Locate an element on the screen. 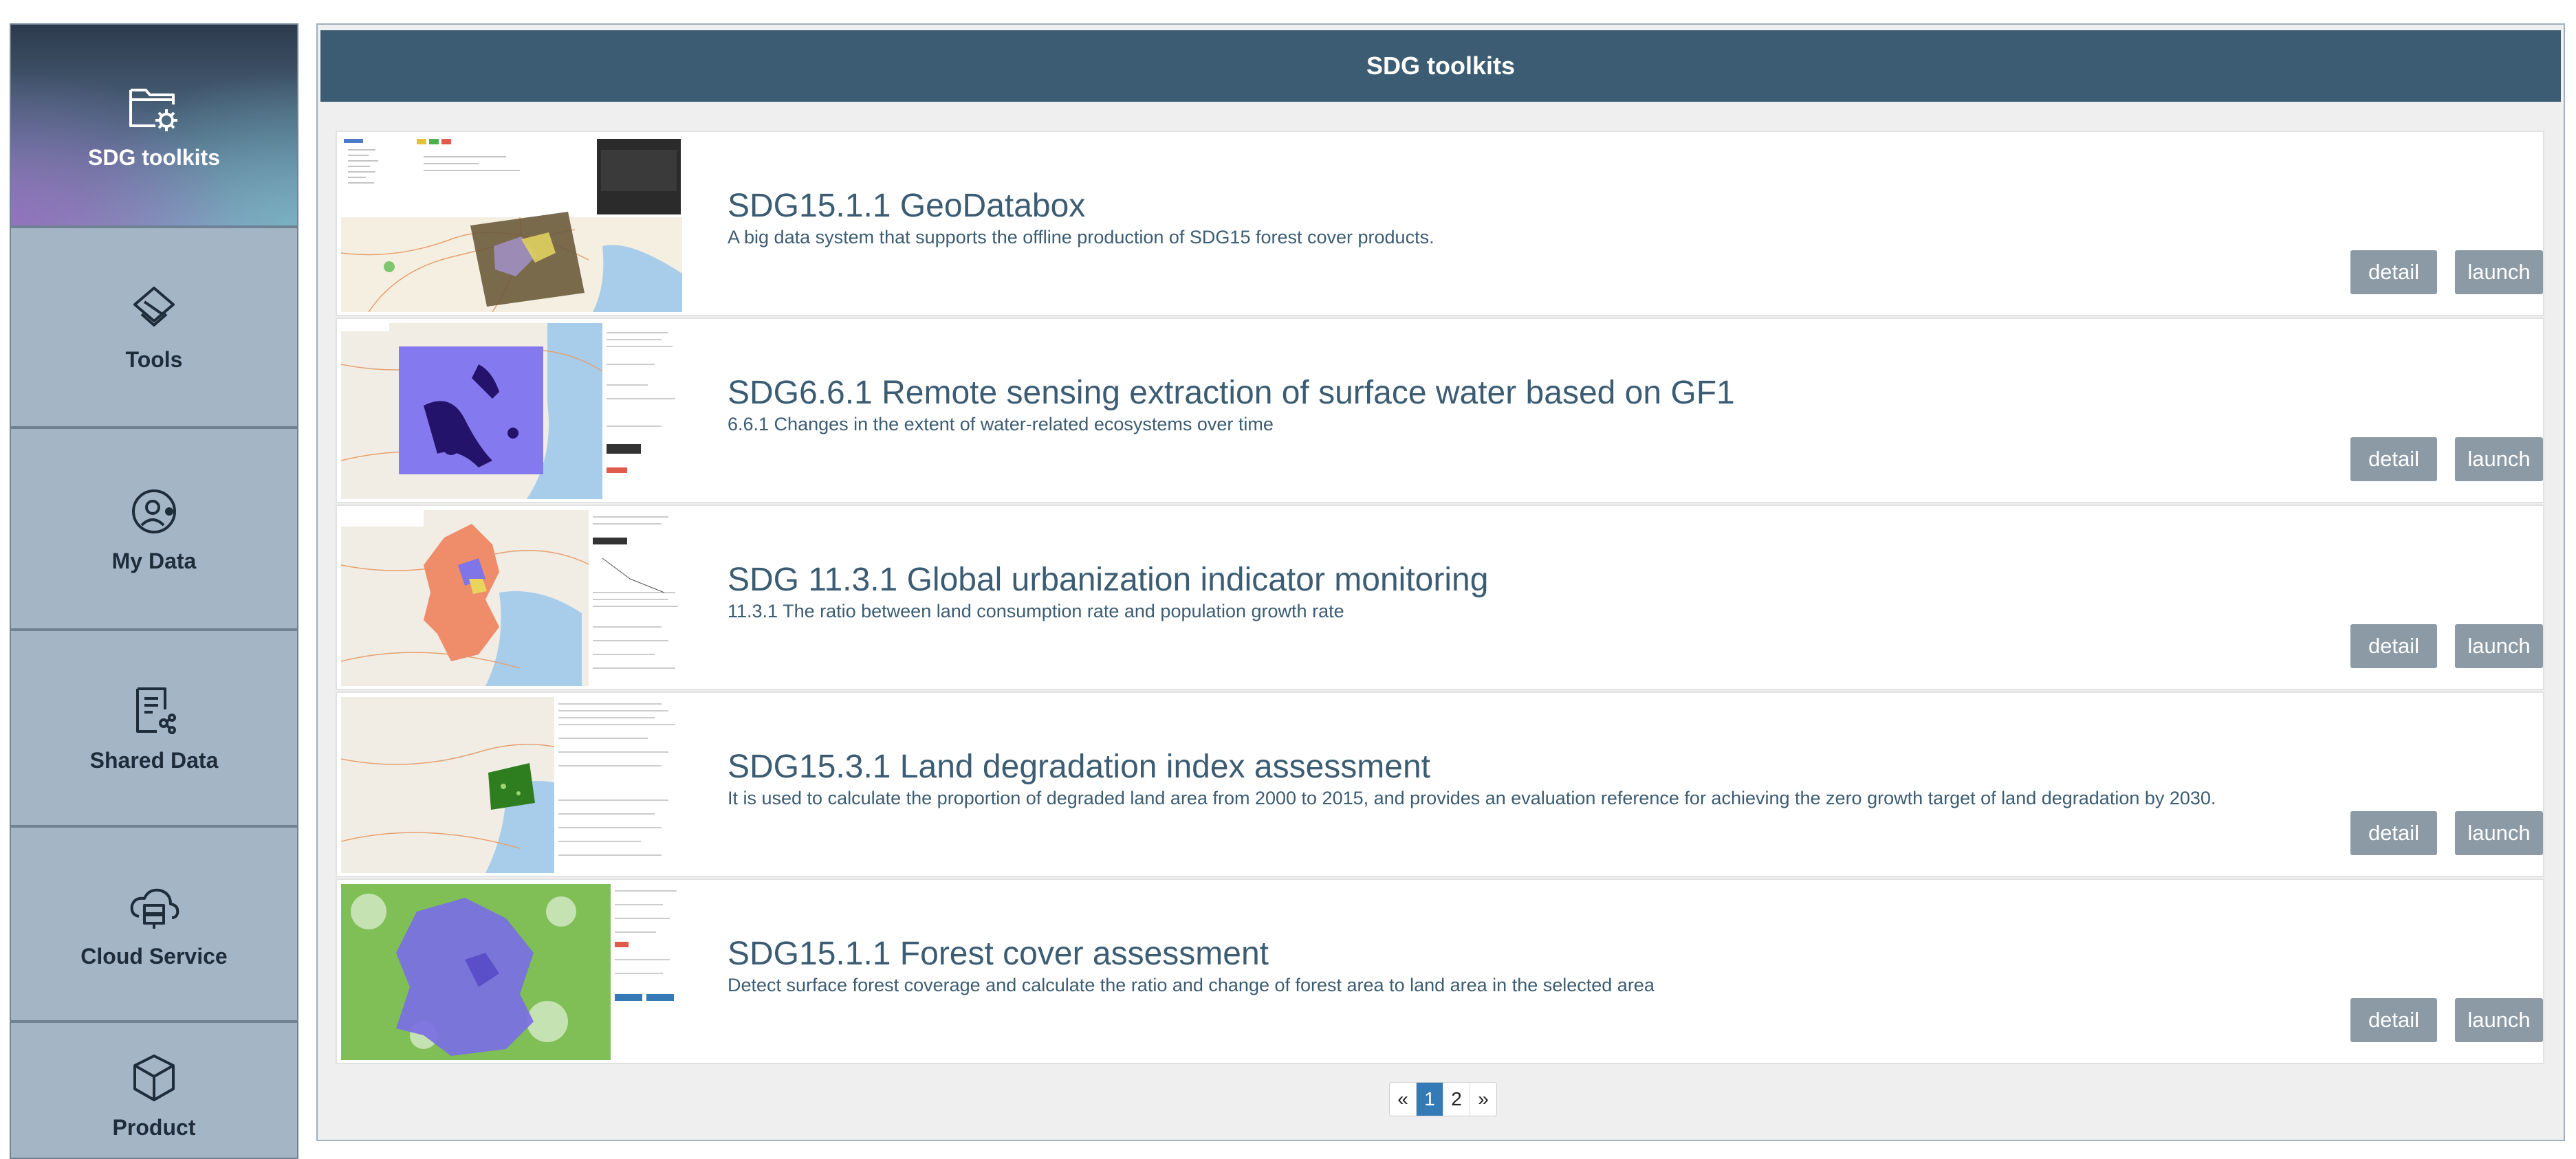 The height and width of the screenshot is (1159, 2576). sidebar-item-label: Product is located at coordinates (154, 1127).